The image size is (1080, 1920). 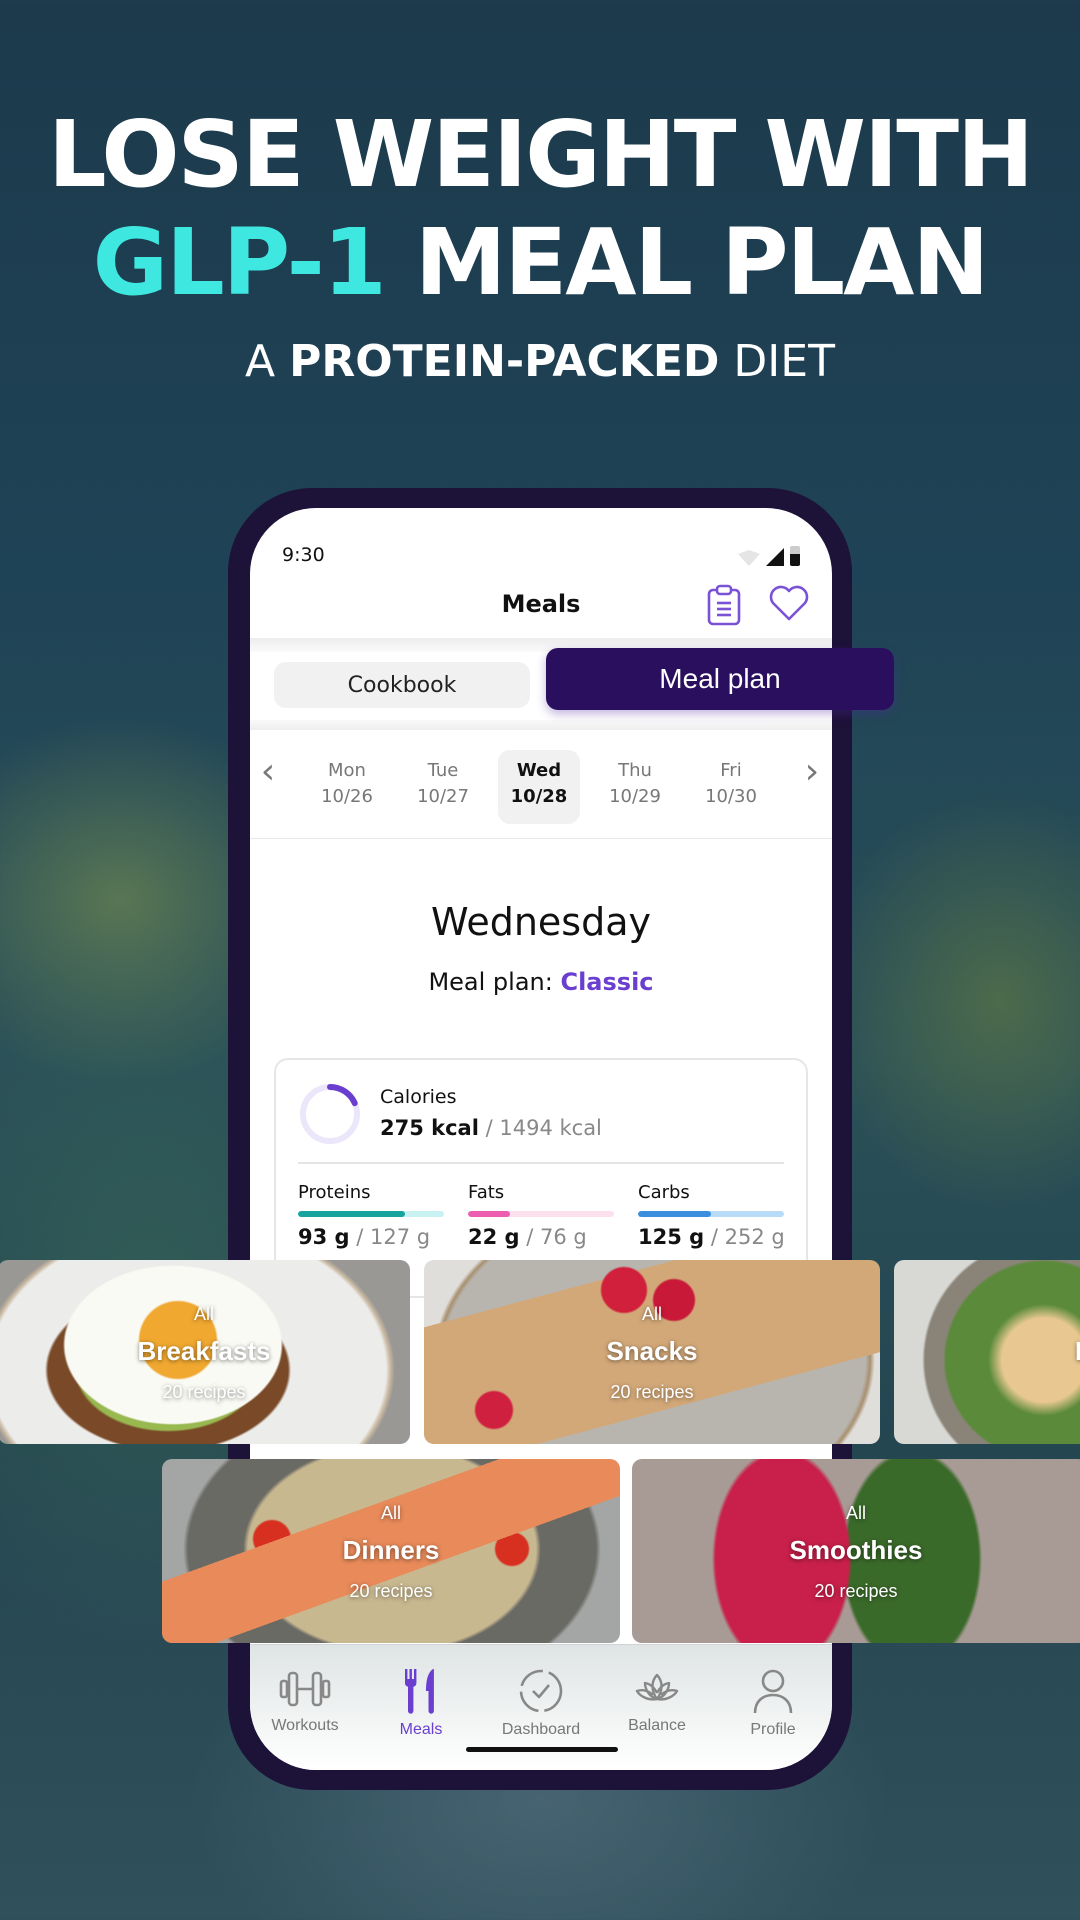 I want to click on promo-subheadline: A PROTEIN-PACKED DIET, so click(x=540, y=362).